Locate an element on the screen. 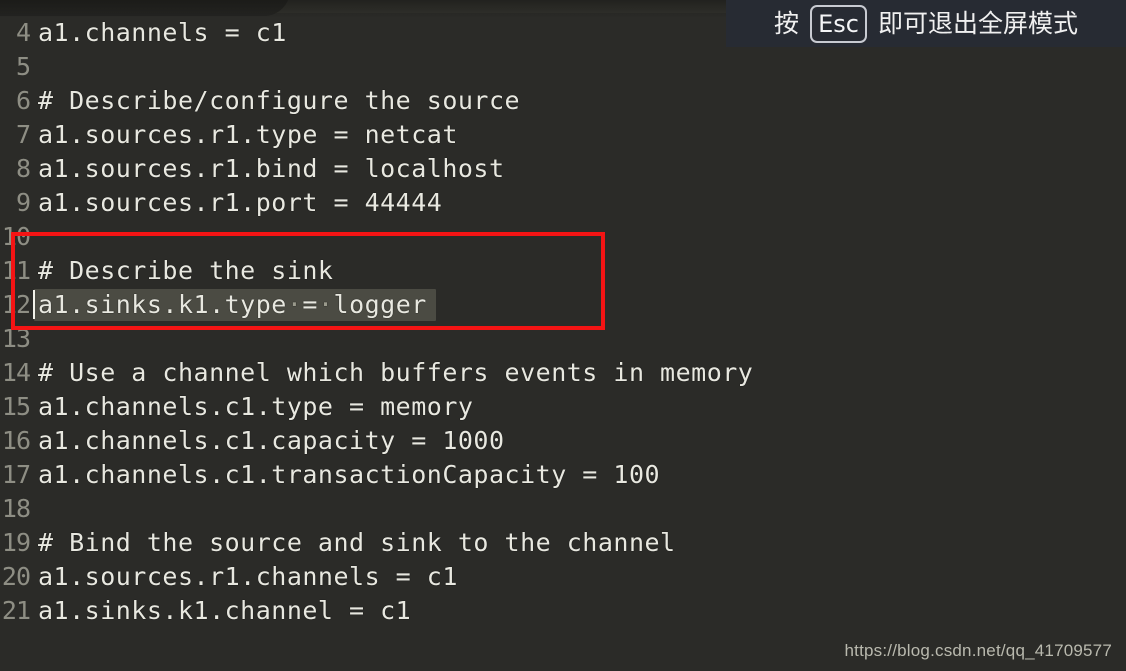 The height and width of the screenshot is (671, 1126). line-number: 17 is located at coordinates (16, 474).